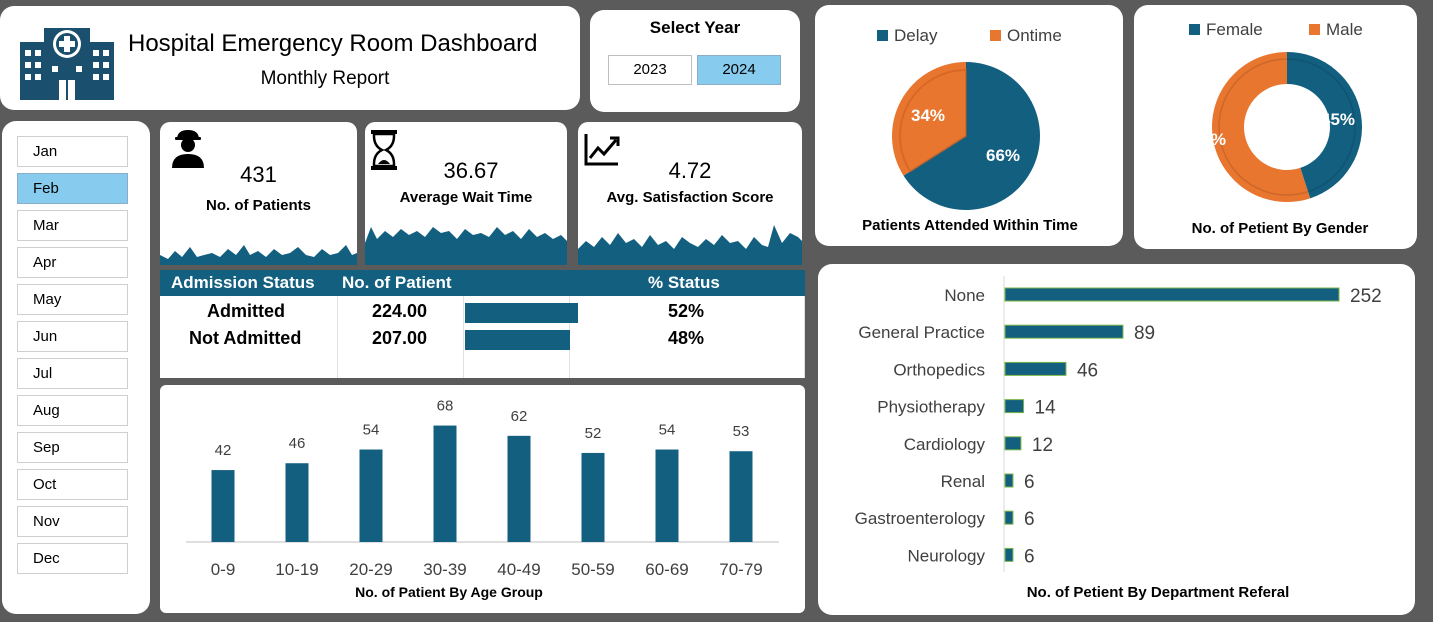  I want to click on kpi-satisfaction-value: 4.72, so click(690, 170).